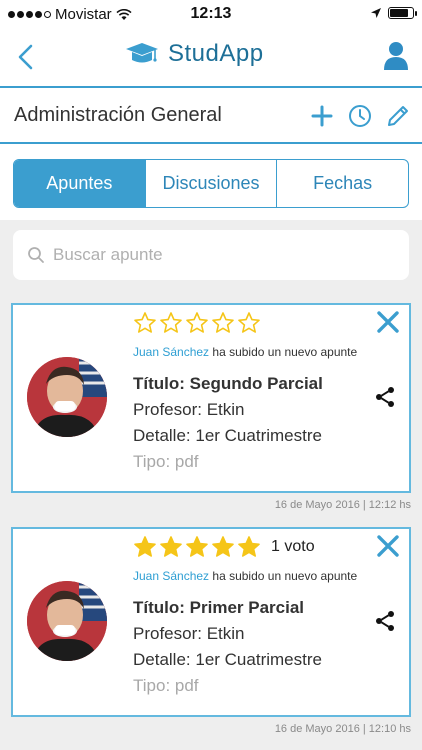  What do you see at coordinates (118, 115) in the screenshot?
I see `subject-title: Administración General` at bounding box center [118, 115].